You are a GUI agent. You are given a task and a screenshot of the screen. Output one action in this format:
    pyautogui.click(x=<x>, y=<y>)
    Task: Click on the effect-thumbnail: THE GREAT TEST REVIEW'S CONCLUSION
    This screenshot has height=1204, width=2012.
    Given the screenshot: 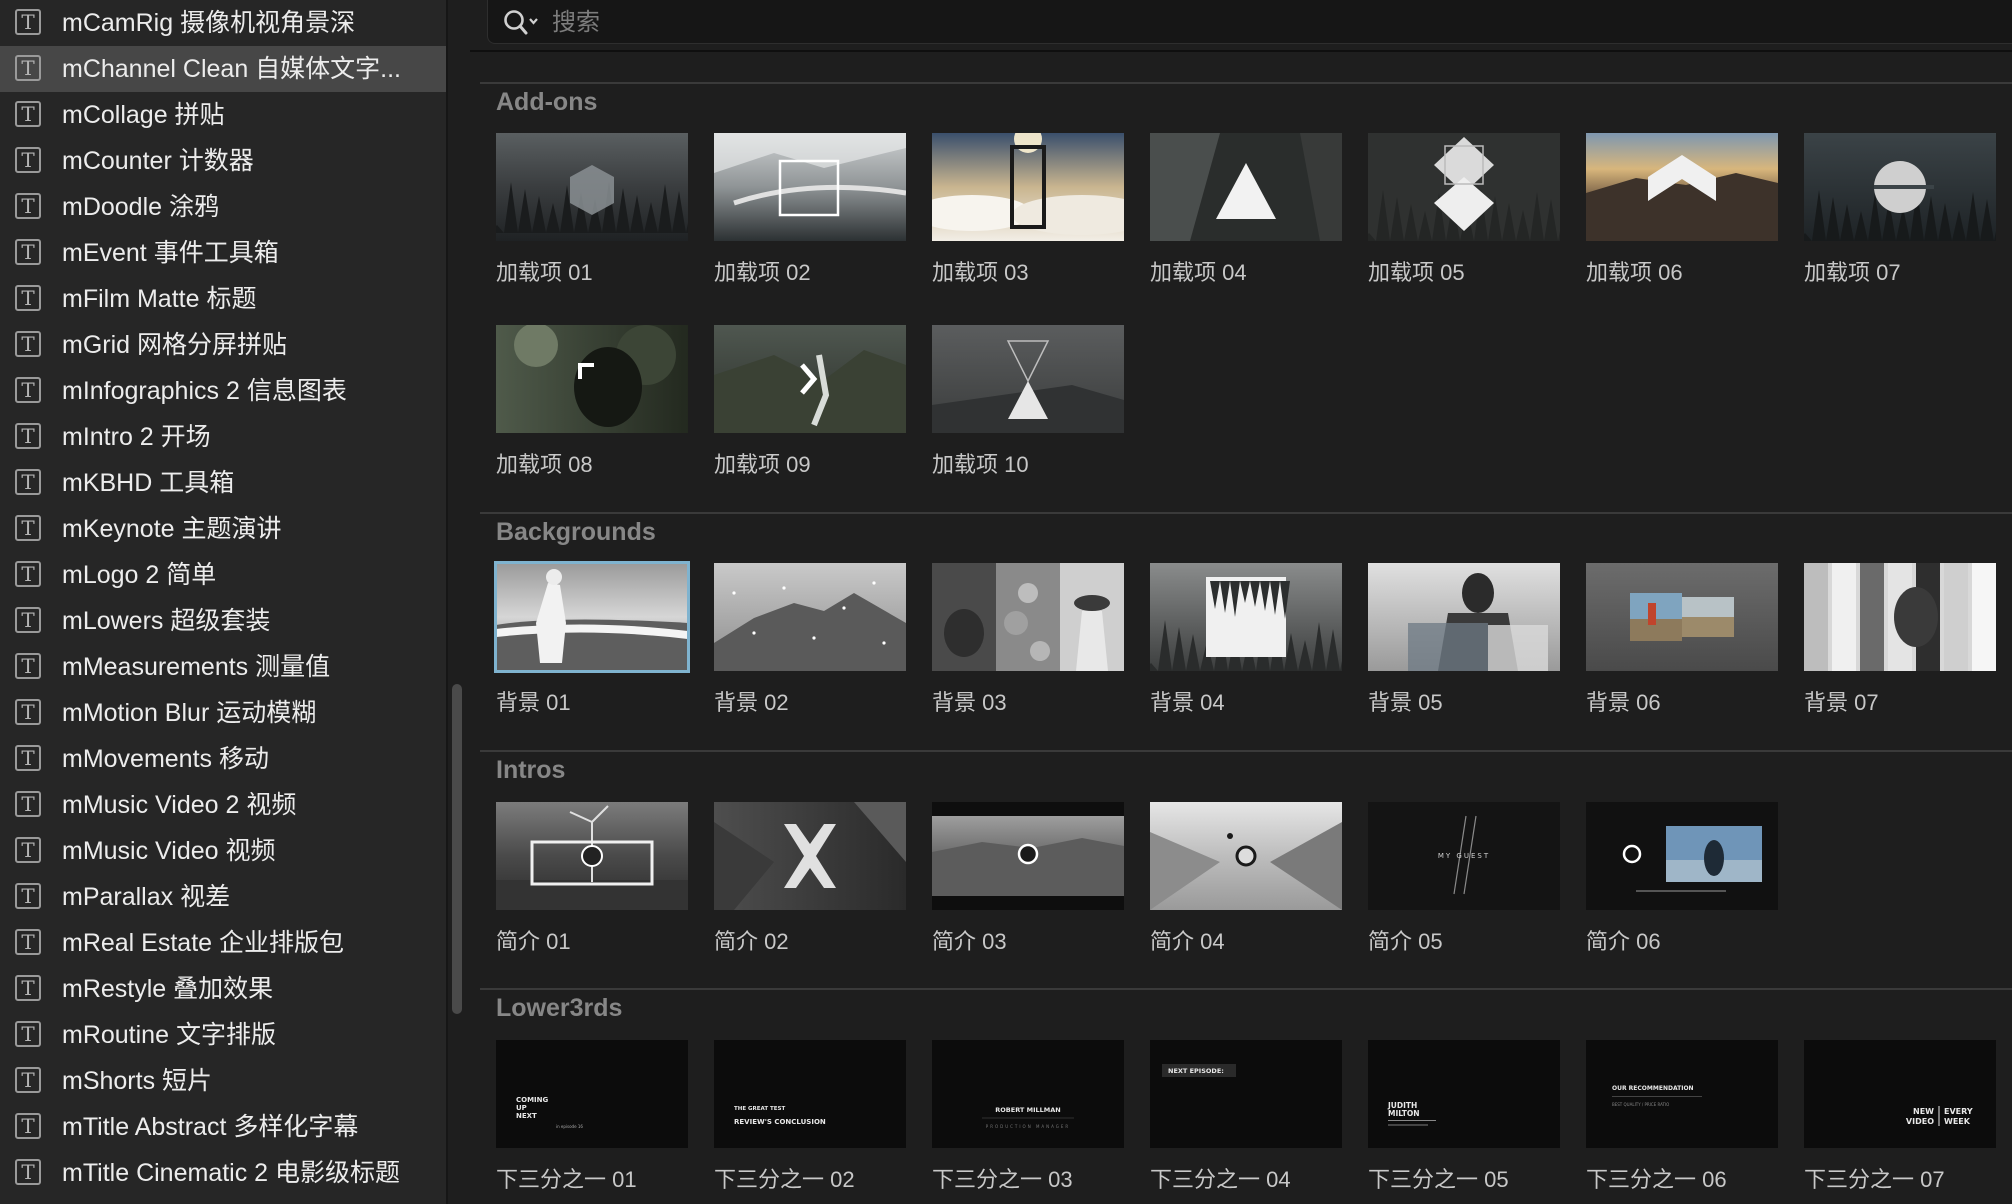 What is the action you would take?
    pyautogui.click(x=810, y=1094)
    